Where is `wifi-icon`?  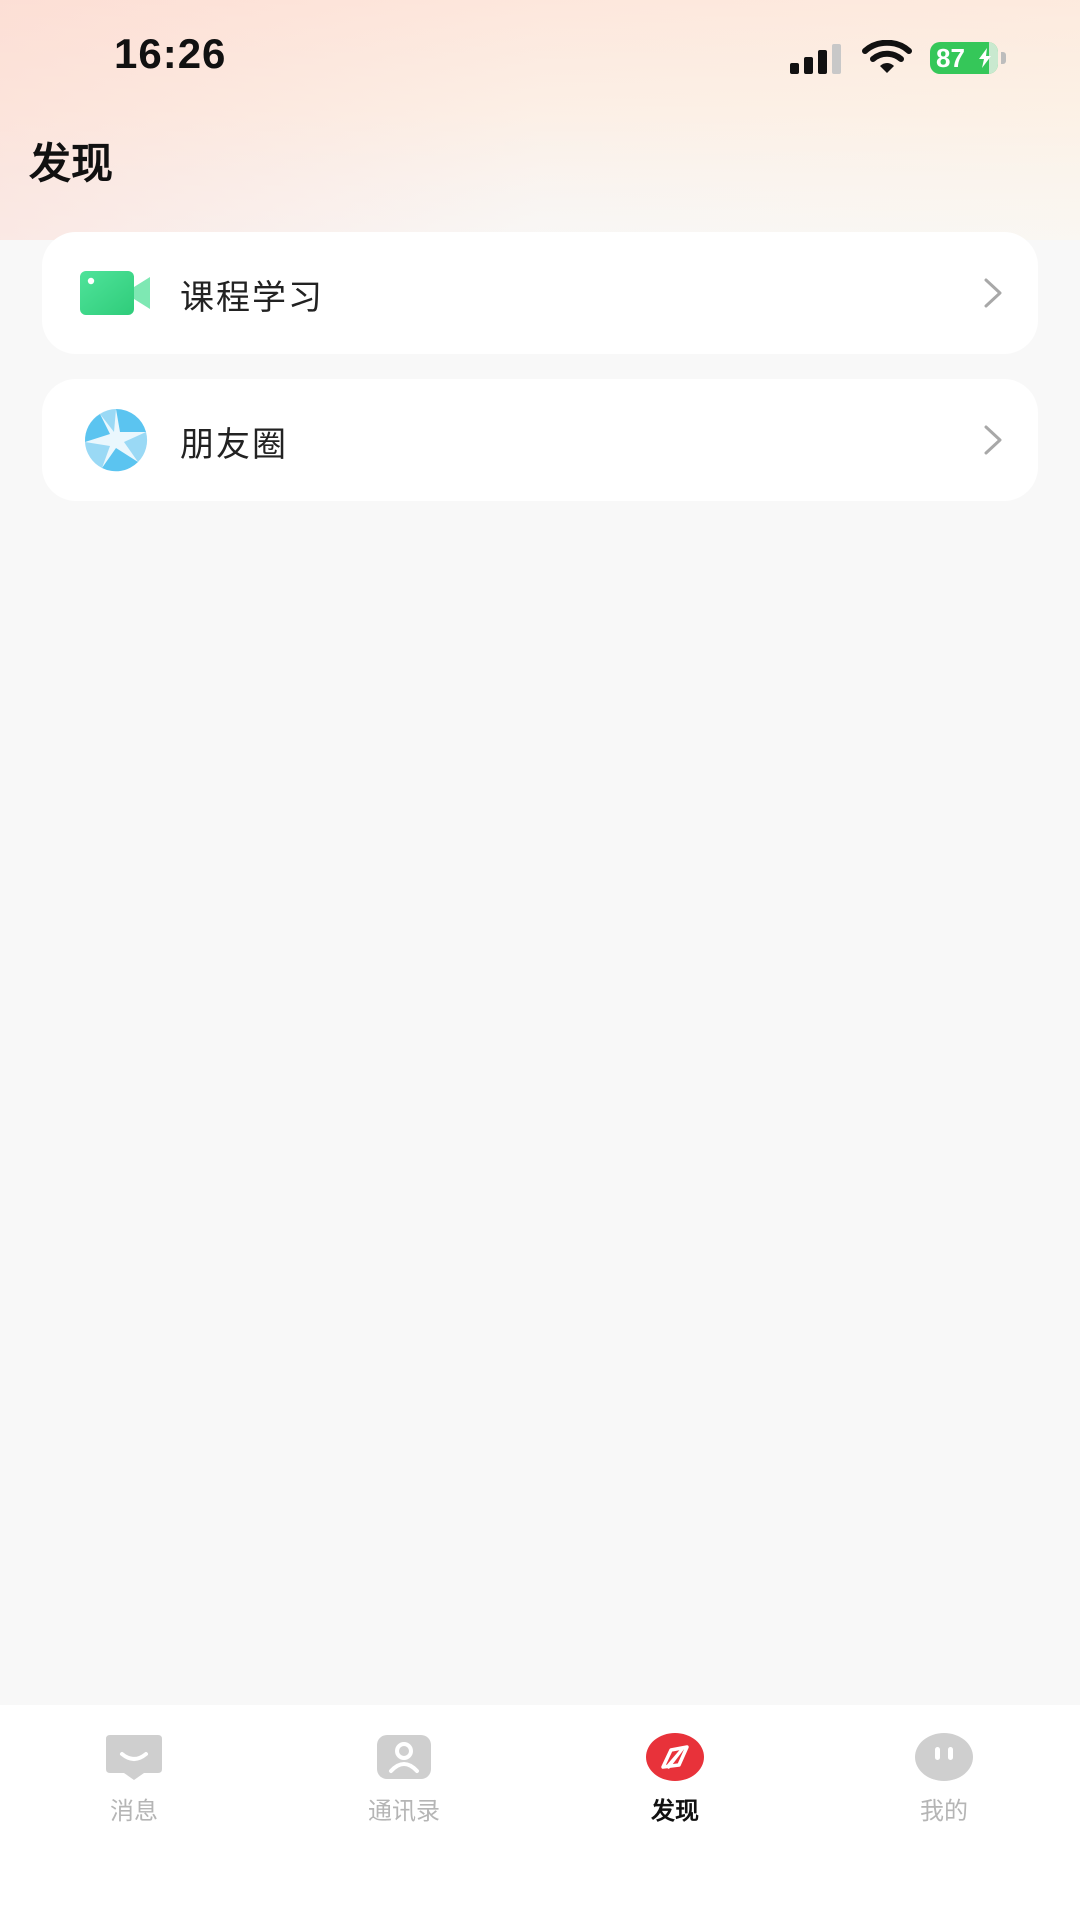
wifi-icon is located at coordinates (887, 56).